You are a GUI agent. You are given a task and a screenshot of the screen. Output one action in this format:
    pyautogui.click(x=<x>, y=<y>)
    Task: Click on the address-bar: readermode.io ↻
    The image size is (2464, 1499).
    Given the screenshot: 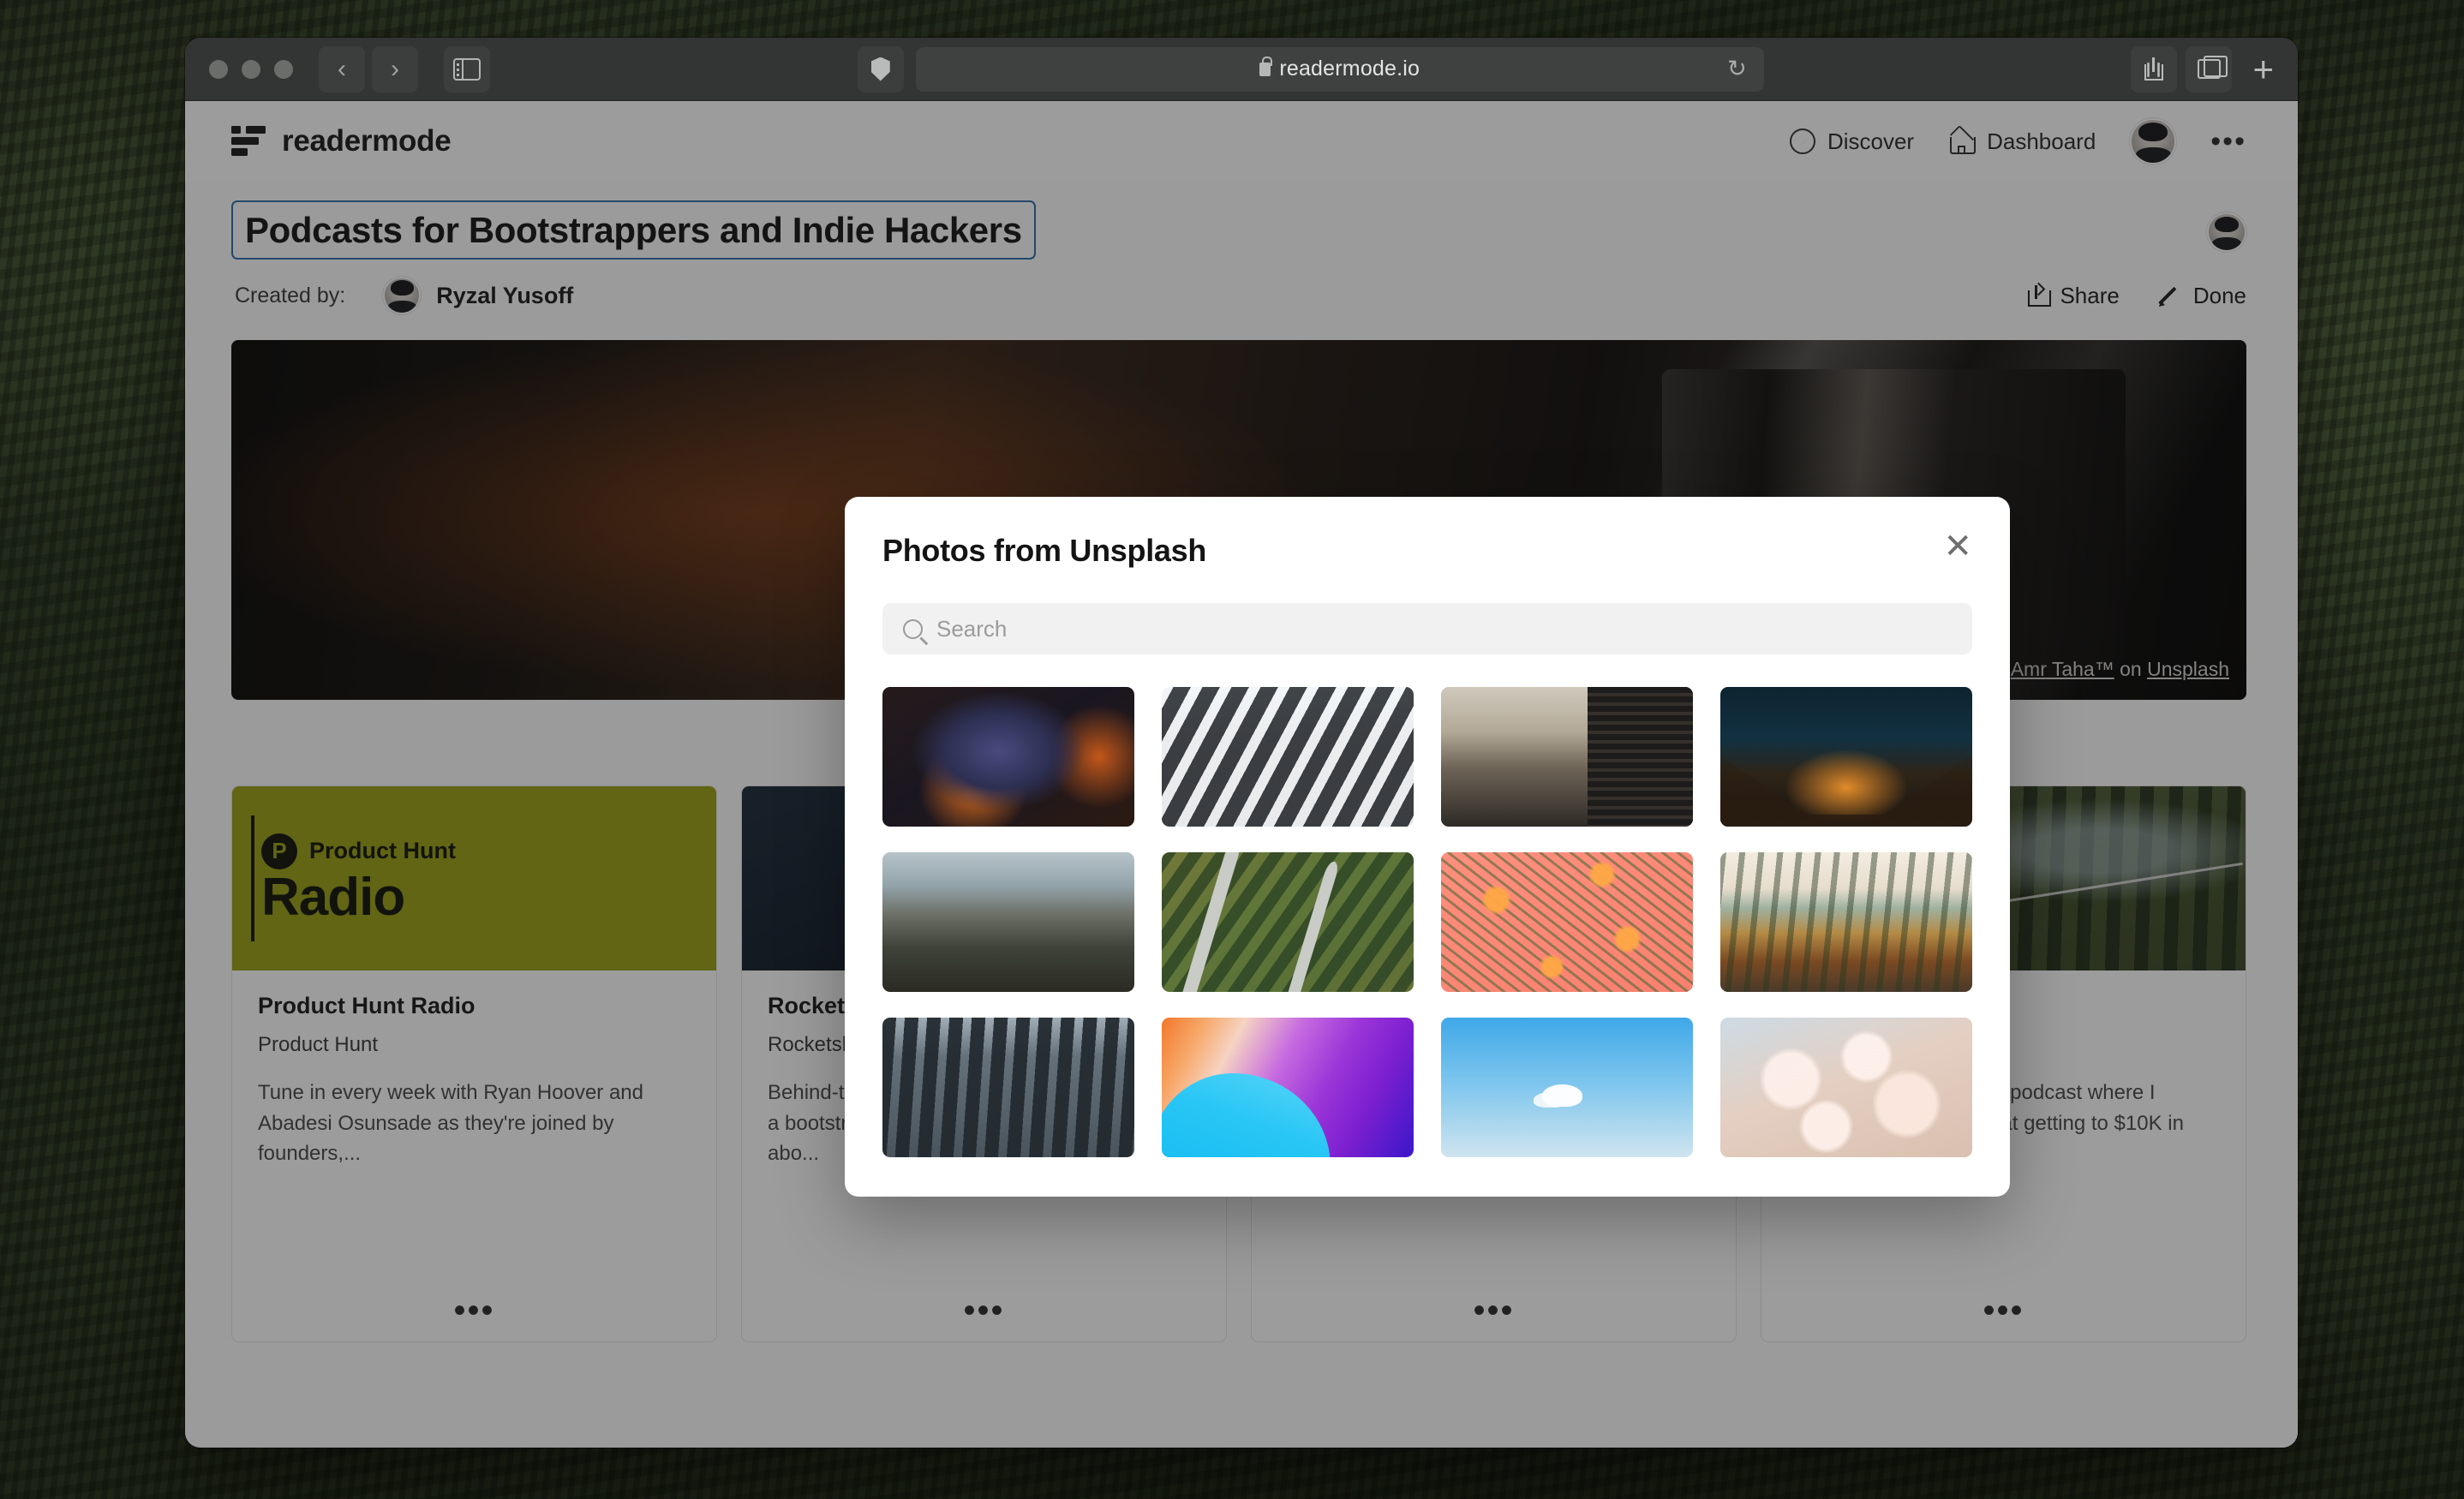 What is the action you would take?
    pyautogui.click(x=1339, y=69)
    